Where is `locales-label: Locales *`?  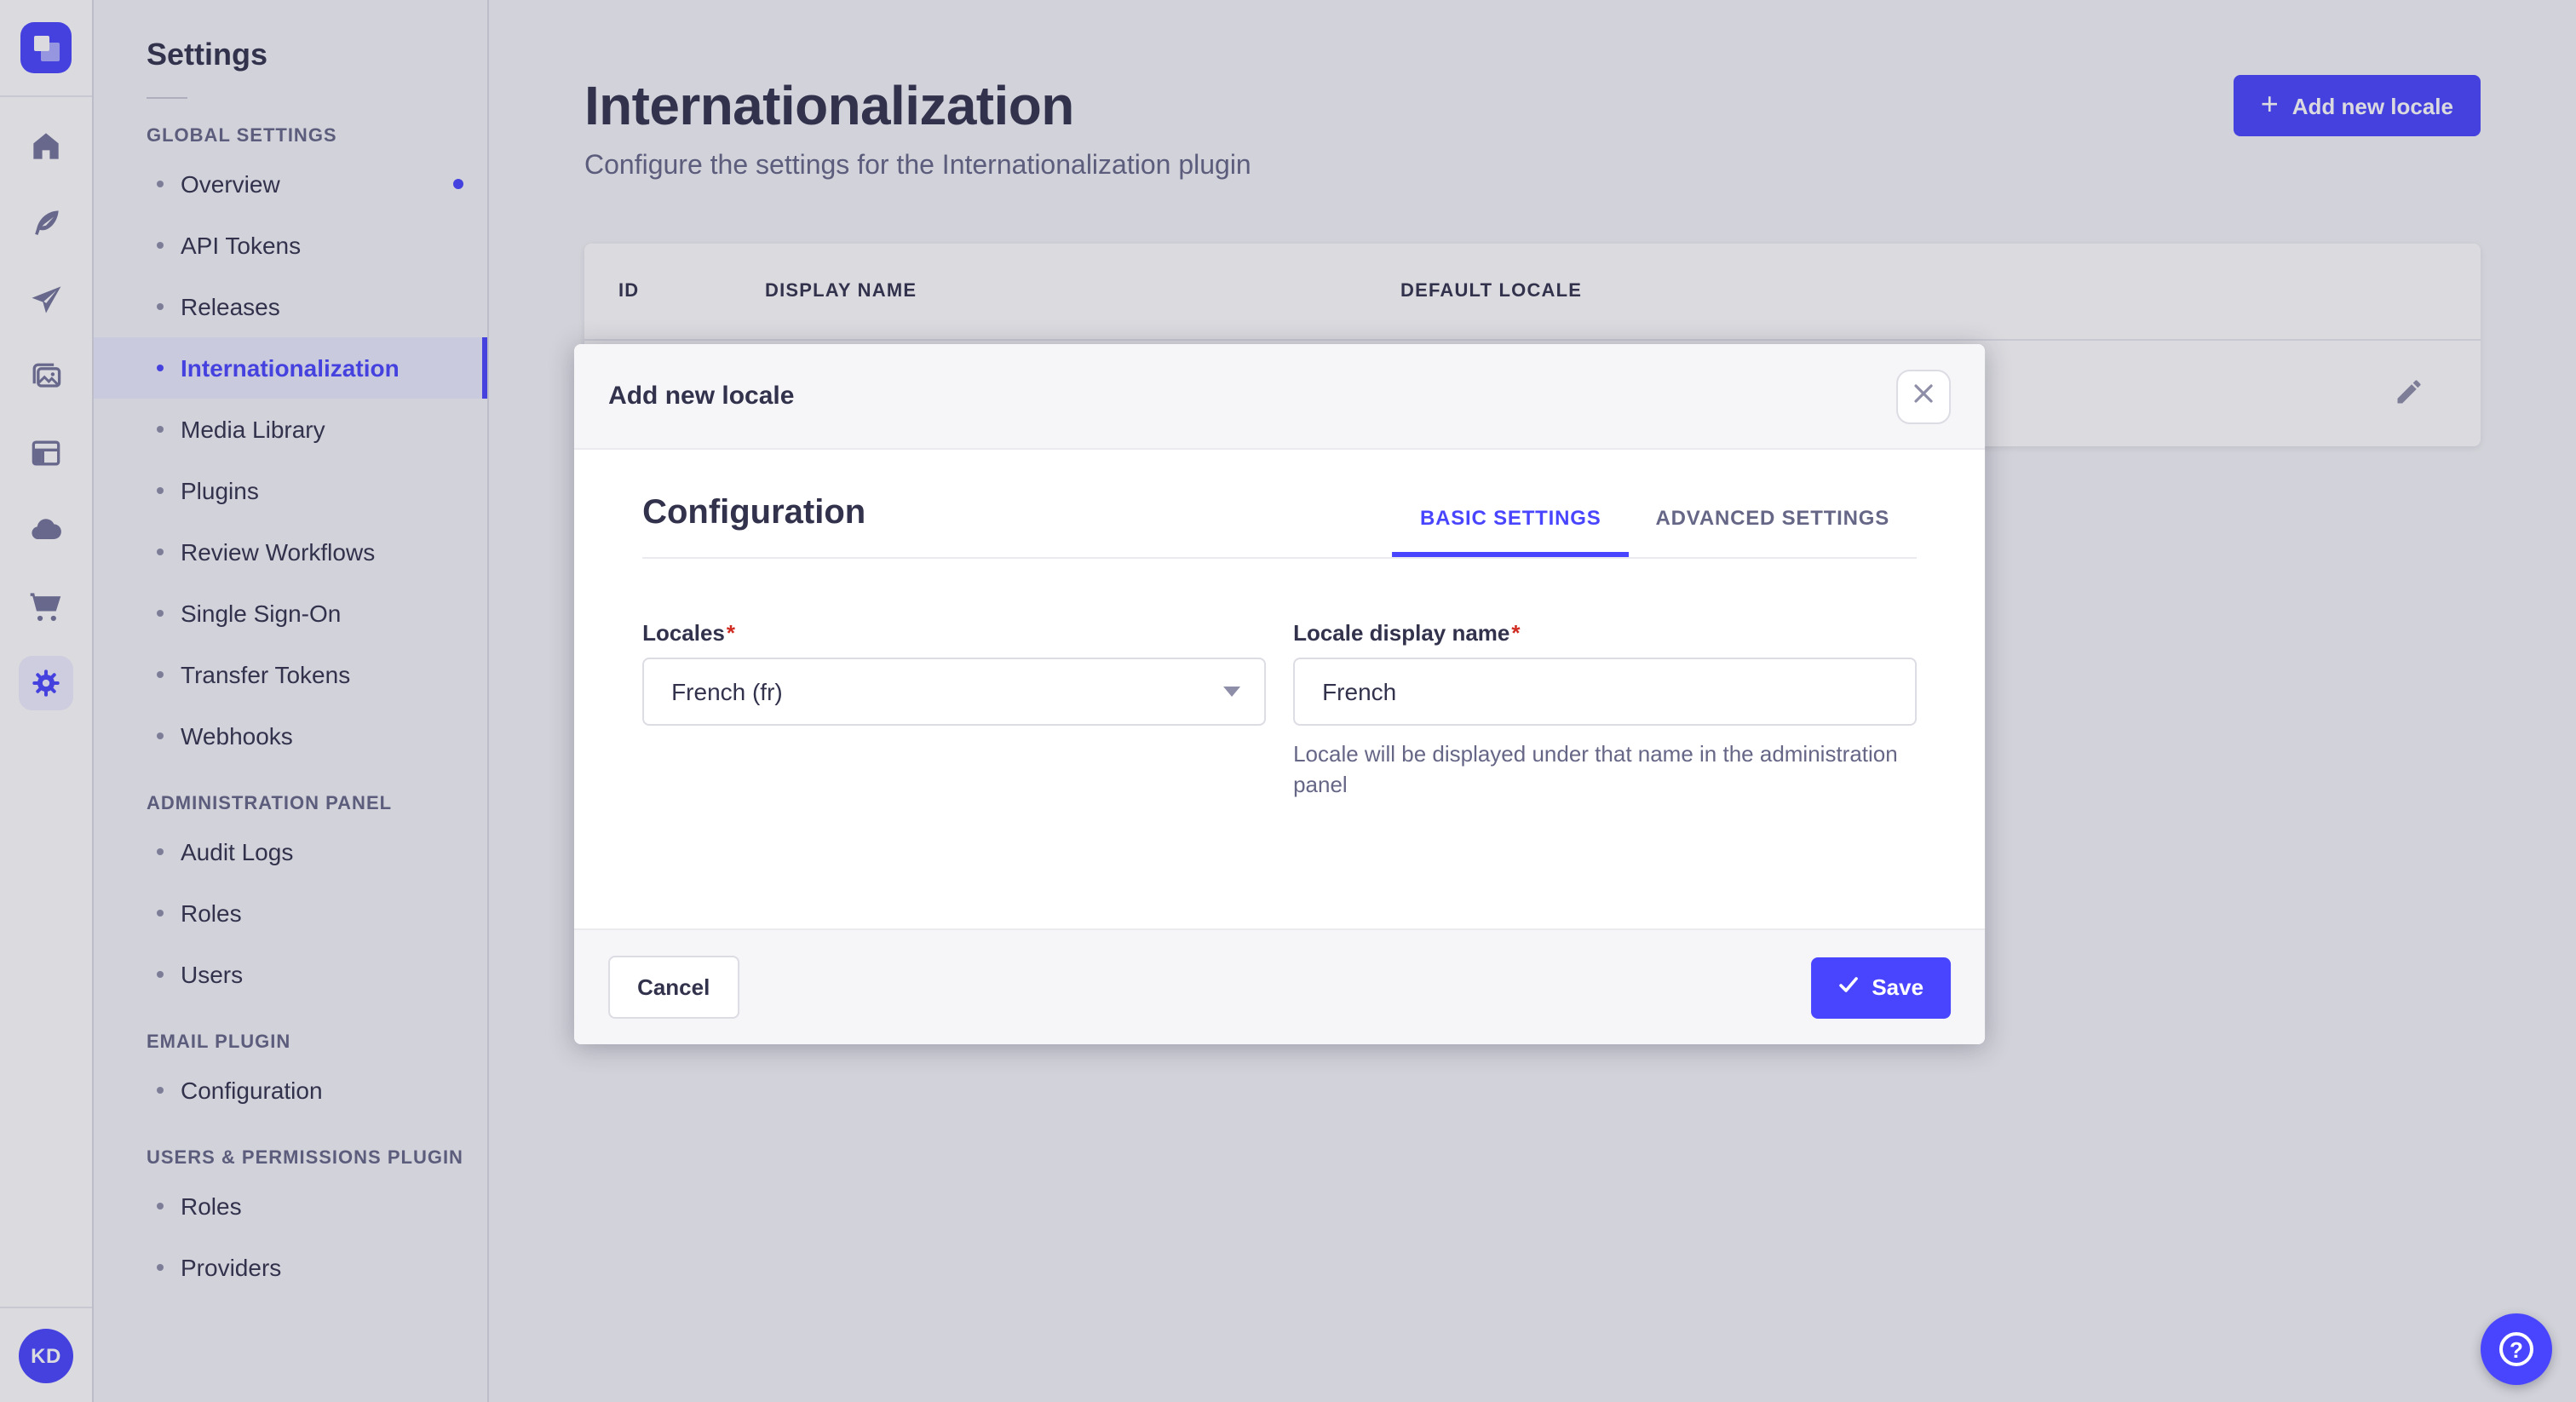 locales-label: Locales * is located at coordinates (689, 633).